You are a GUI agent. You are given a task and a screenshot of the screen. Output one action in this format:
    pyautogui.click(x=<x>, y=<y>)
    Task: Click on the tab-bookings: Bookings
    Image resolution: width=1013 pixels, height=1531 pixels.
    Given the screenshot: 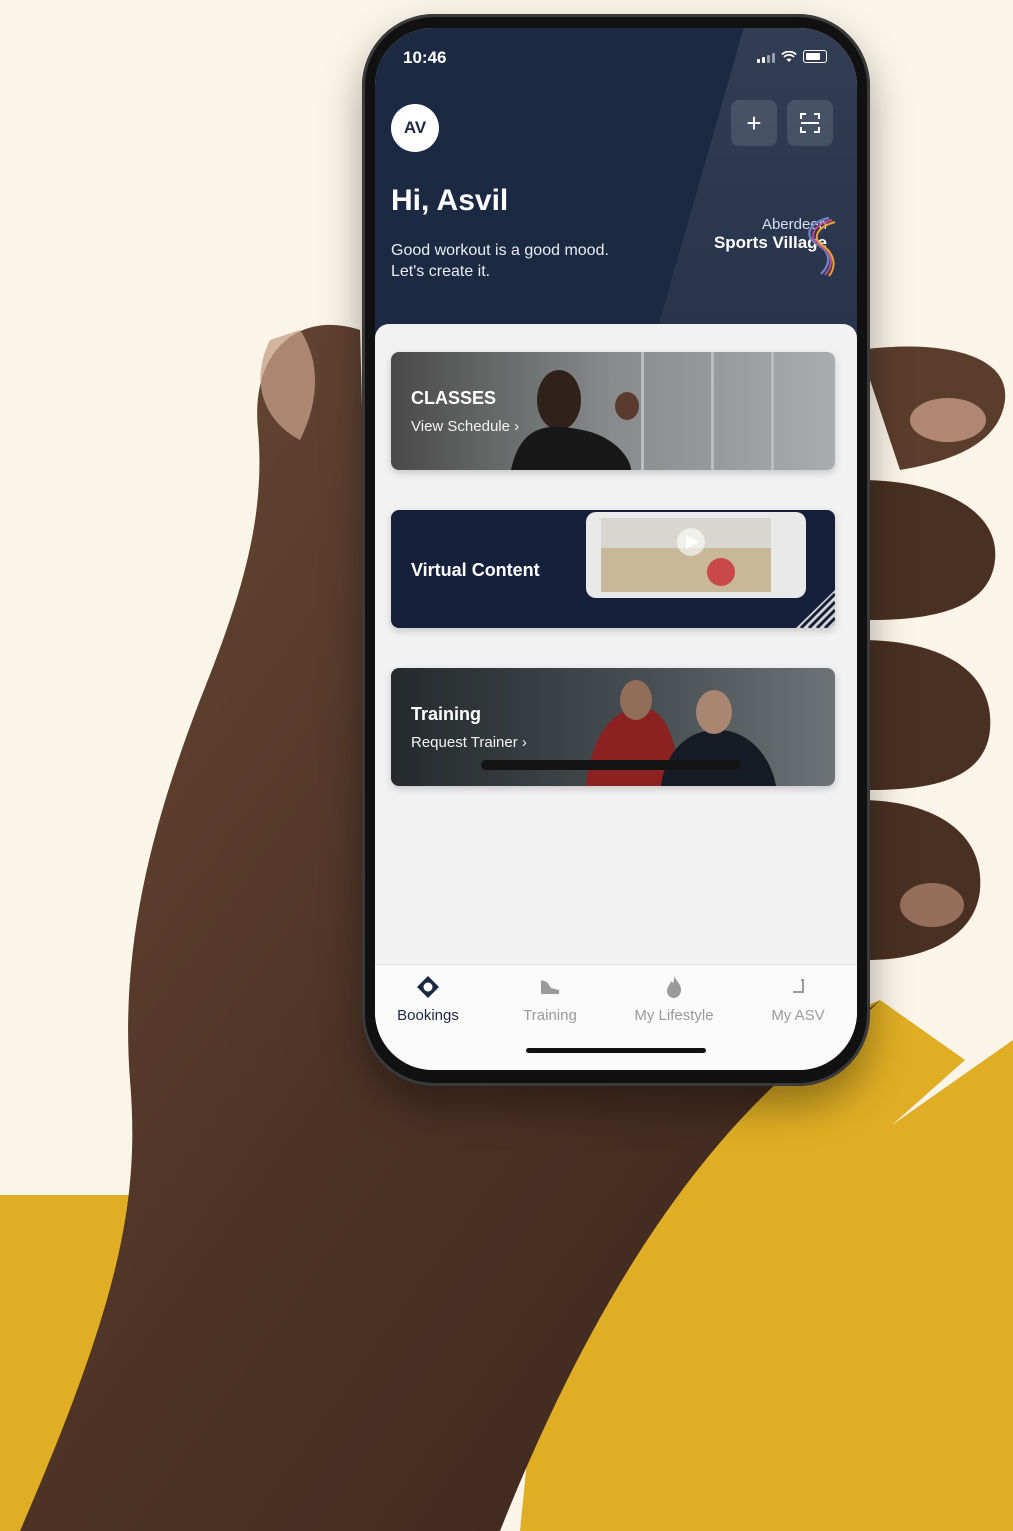 What is the action you would take?
    pyautogui.click(x=429, y=998)
    